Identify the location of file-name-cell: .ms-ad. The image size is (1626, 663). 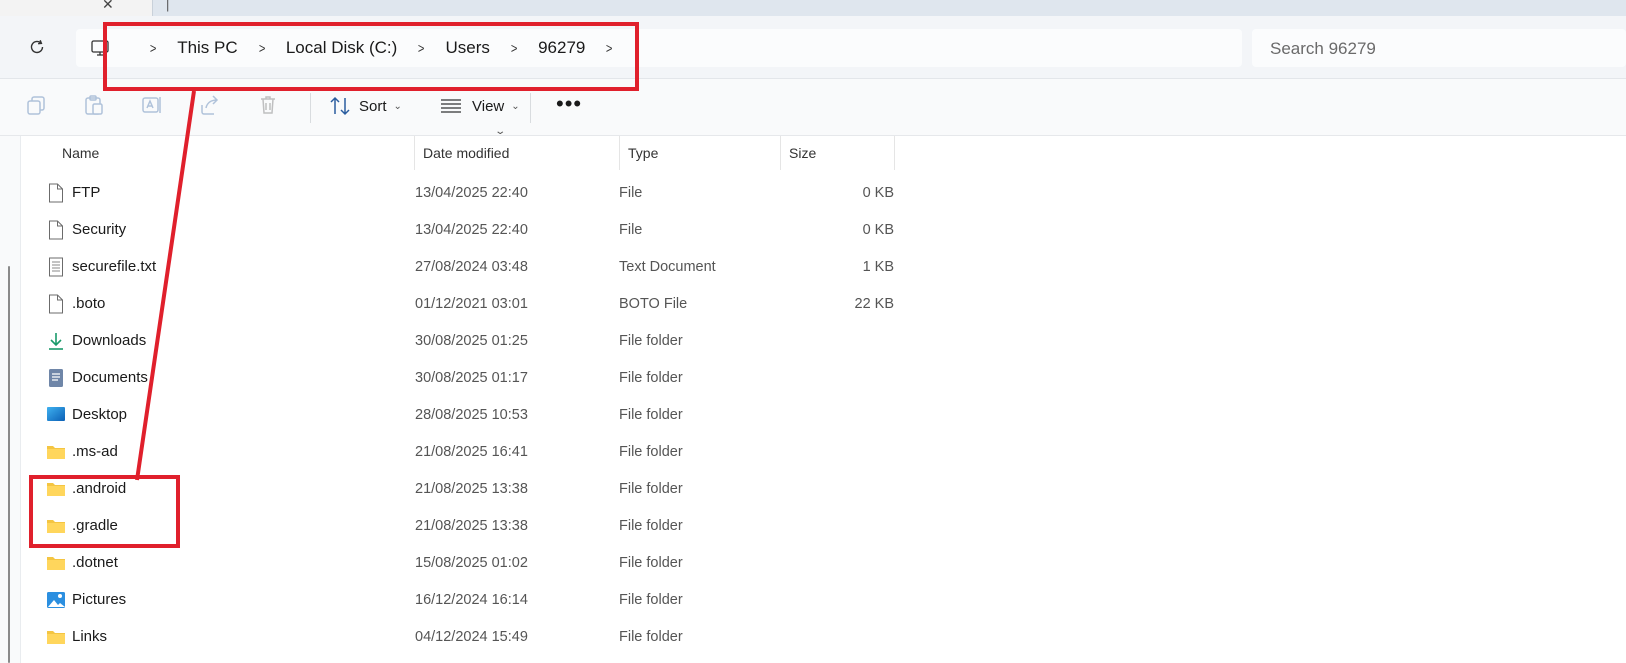
(82, 451).